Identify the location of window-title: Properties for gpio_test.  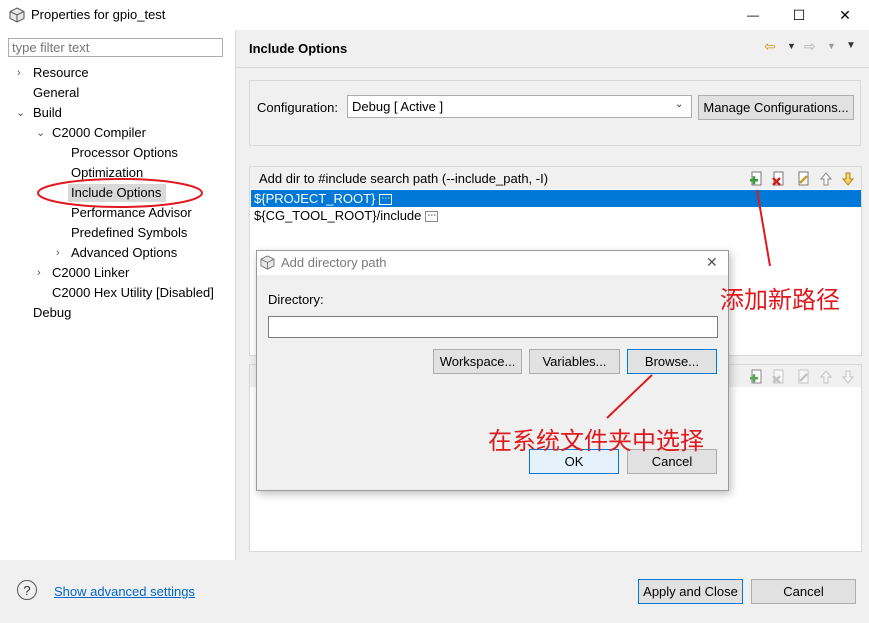
(98, 14).